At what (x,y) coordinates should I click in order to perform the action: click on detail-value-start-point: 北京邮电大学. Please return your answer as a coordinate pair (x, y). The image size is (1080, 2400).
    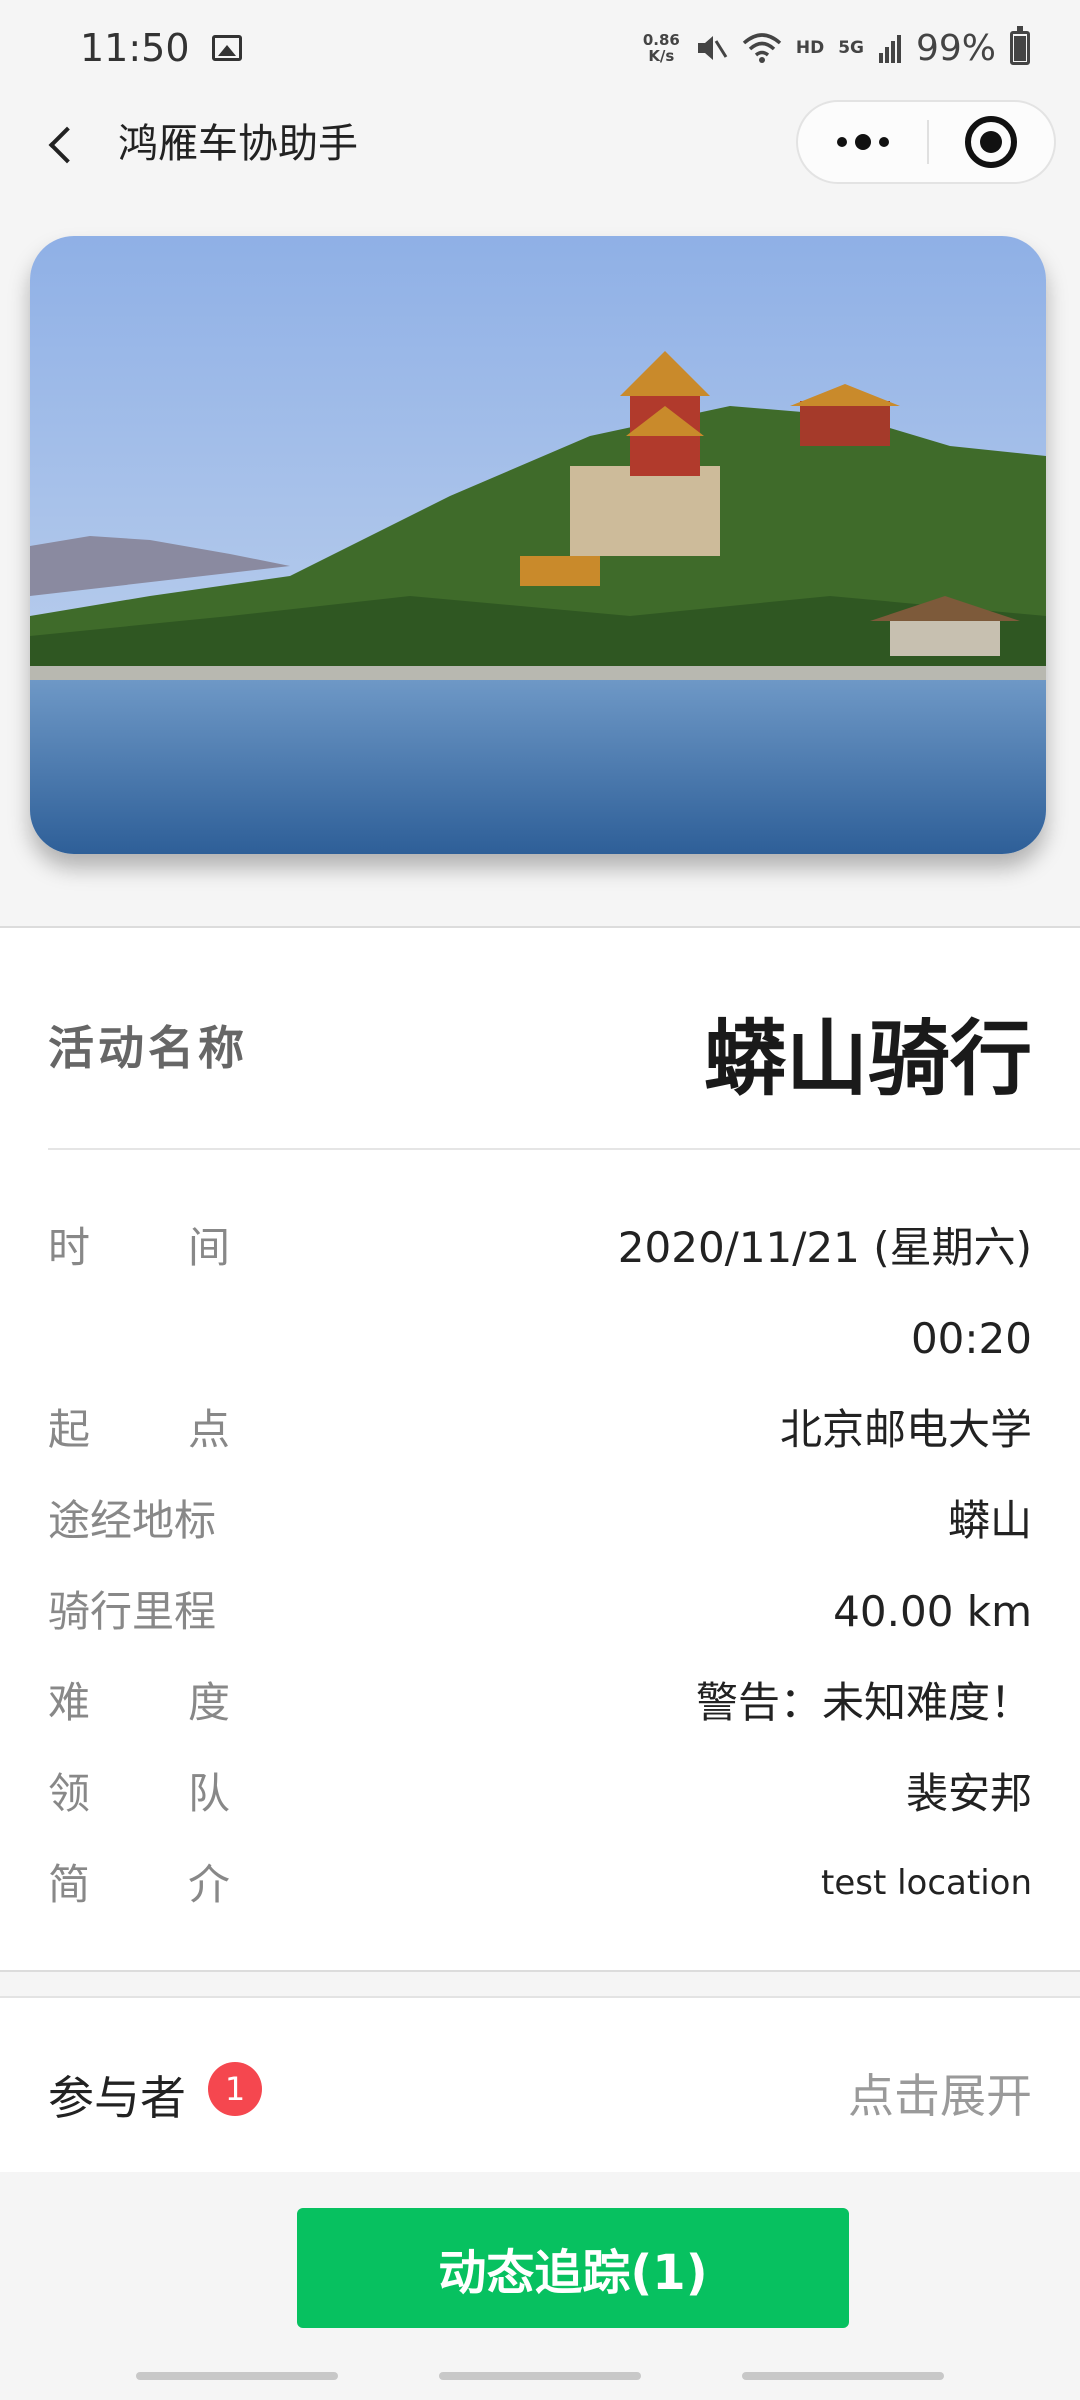
    Looking at the image, I should click on (905, 1429).